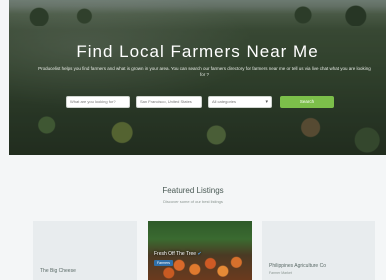  I want to click on location-input: San Francisco, United States, so click(169, 102).